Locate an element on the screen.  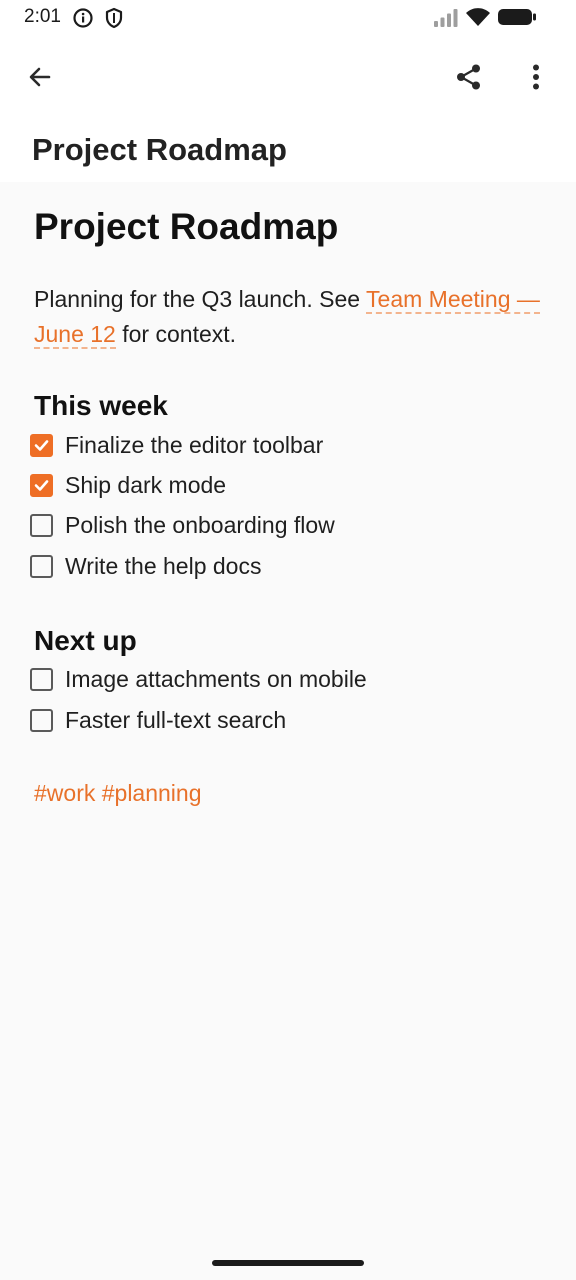
task-label: Finalize the editor toolbar is located at coordinates (194, 444).